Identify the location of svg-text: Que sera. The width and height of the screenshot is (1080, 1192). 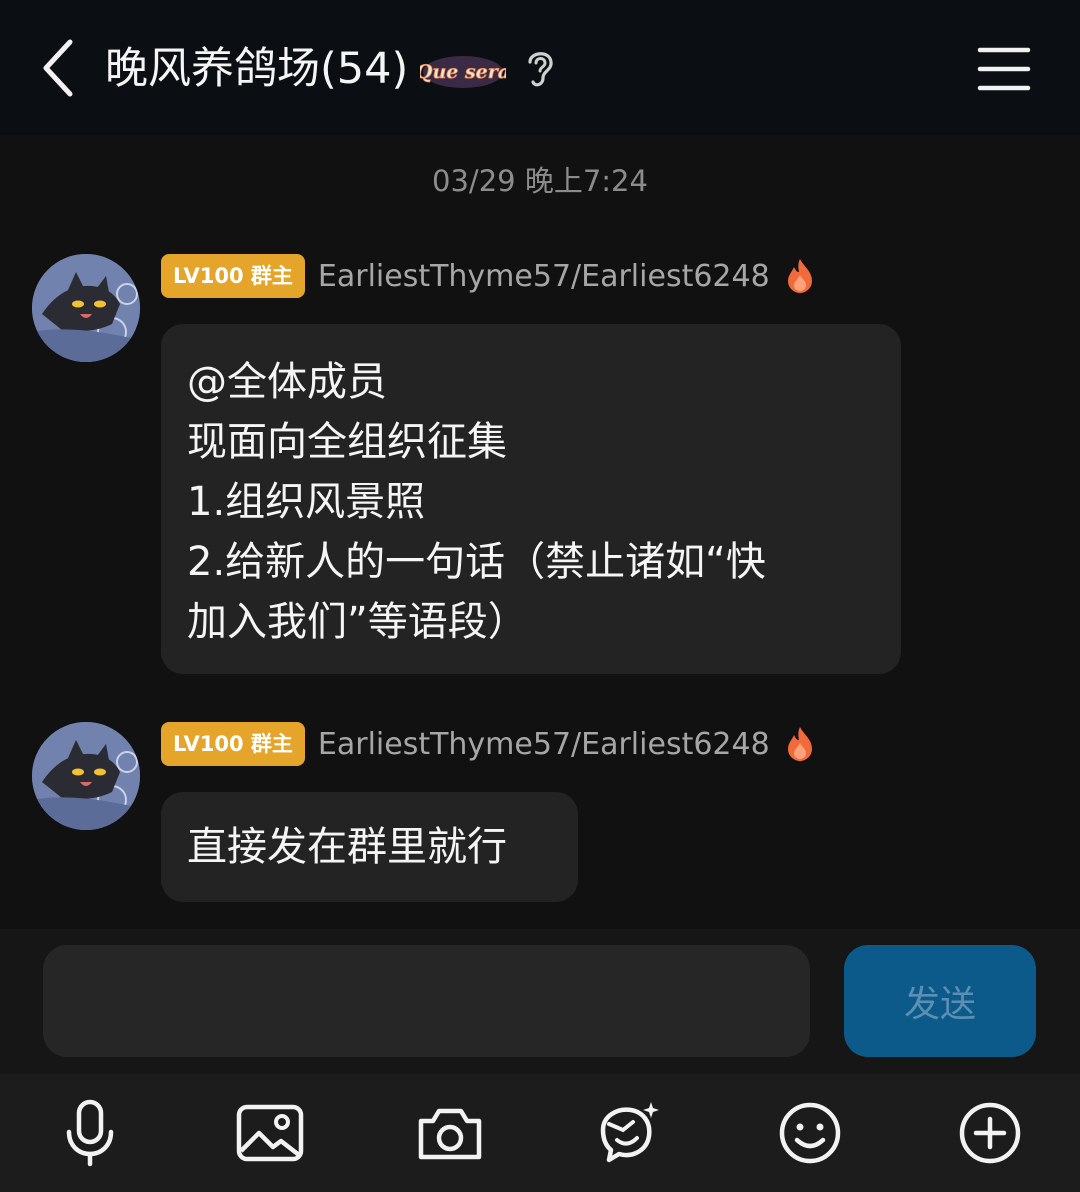
(463, 72).